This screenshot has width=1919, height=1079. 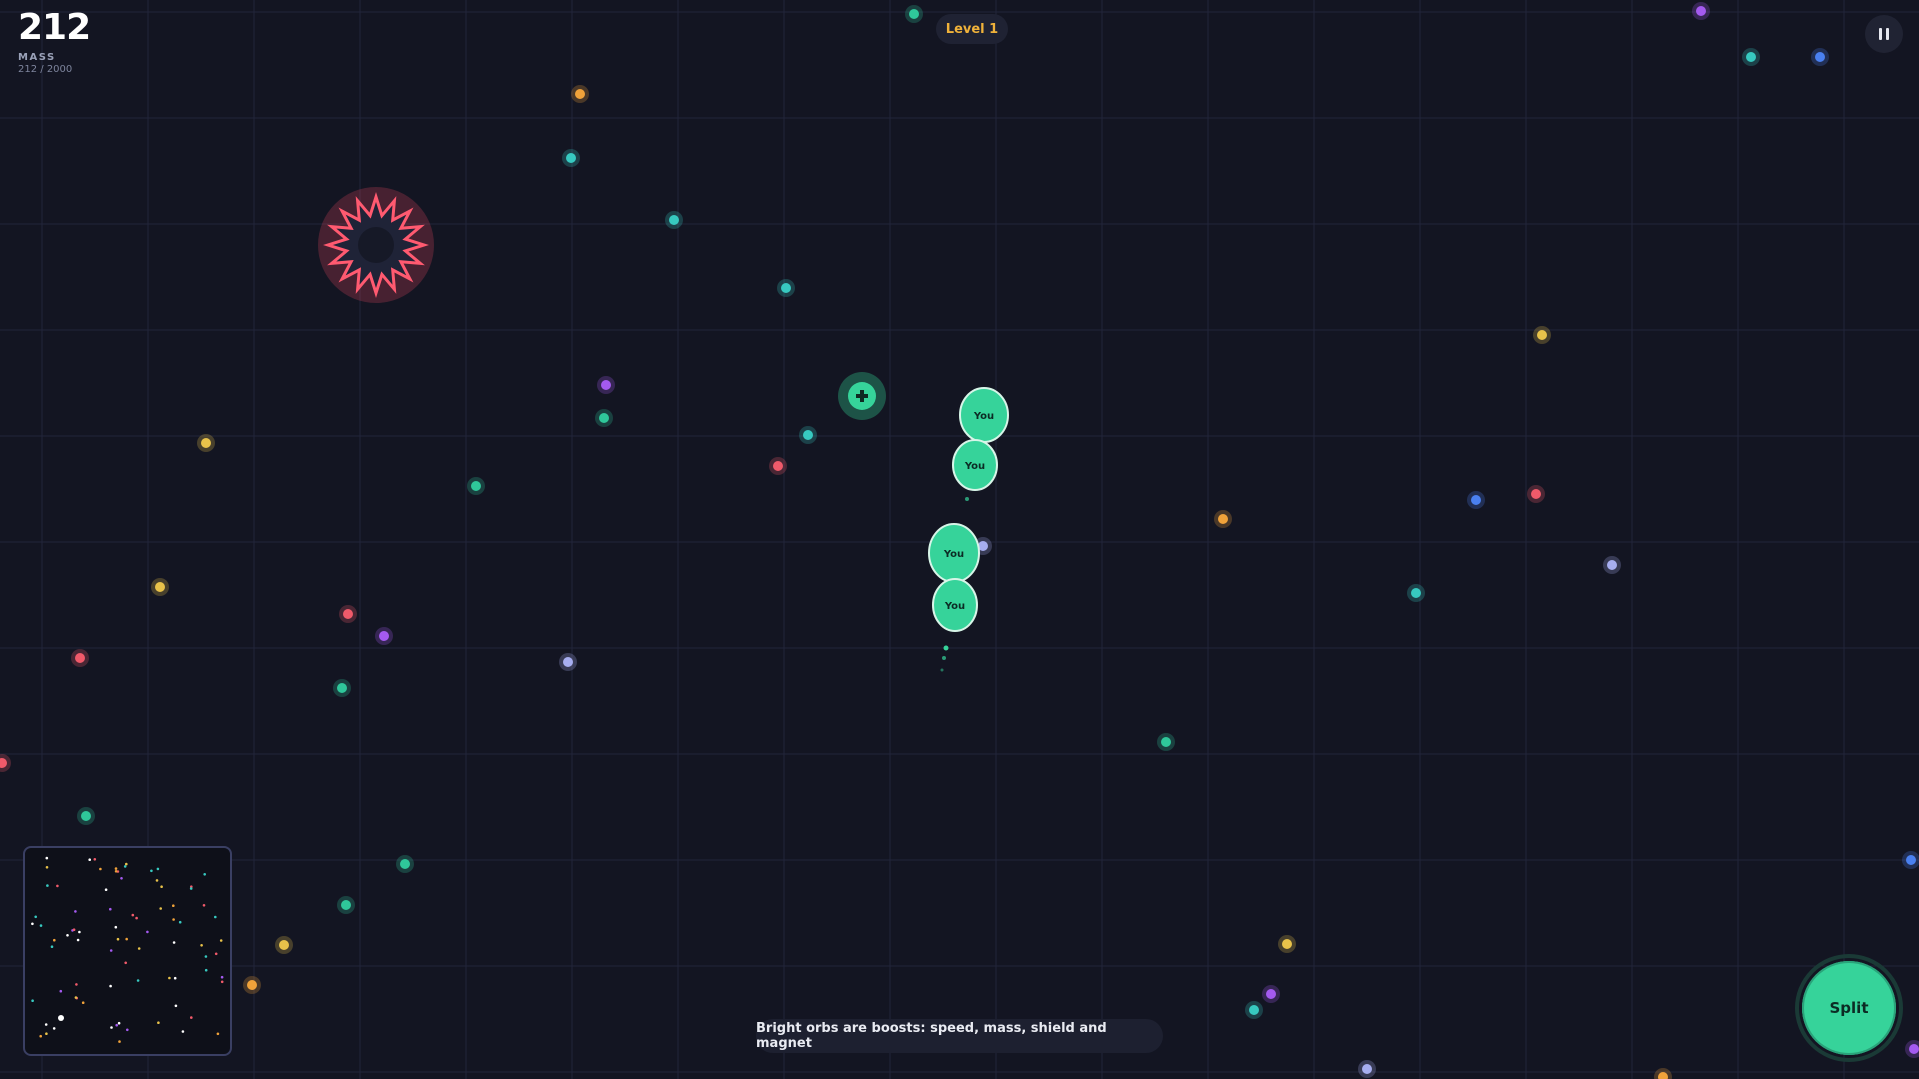 I want to click on mass-display: 212 MASS 212 / 2000, so click(x=54, y=41).